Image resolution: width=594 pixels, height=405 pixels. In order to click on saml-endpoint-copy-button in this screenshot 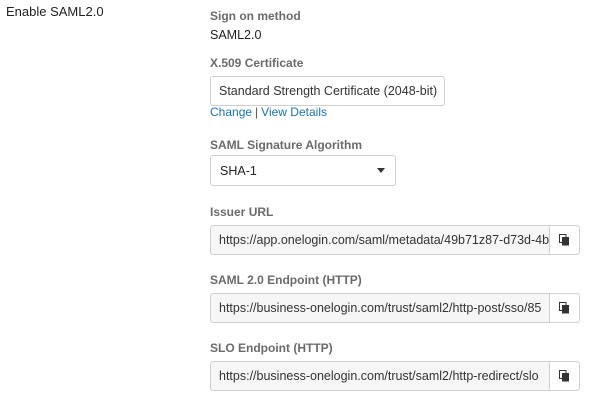, I will do `click(564, 308)`.